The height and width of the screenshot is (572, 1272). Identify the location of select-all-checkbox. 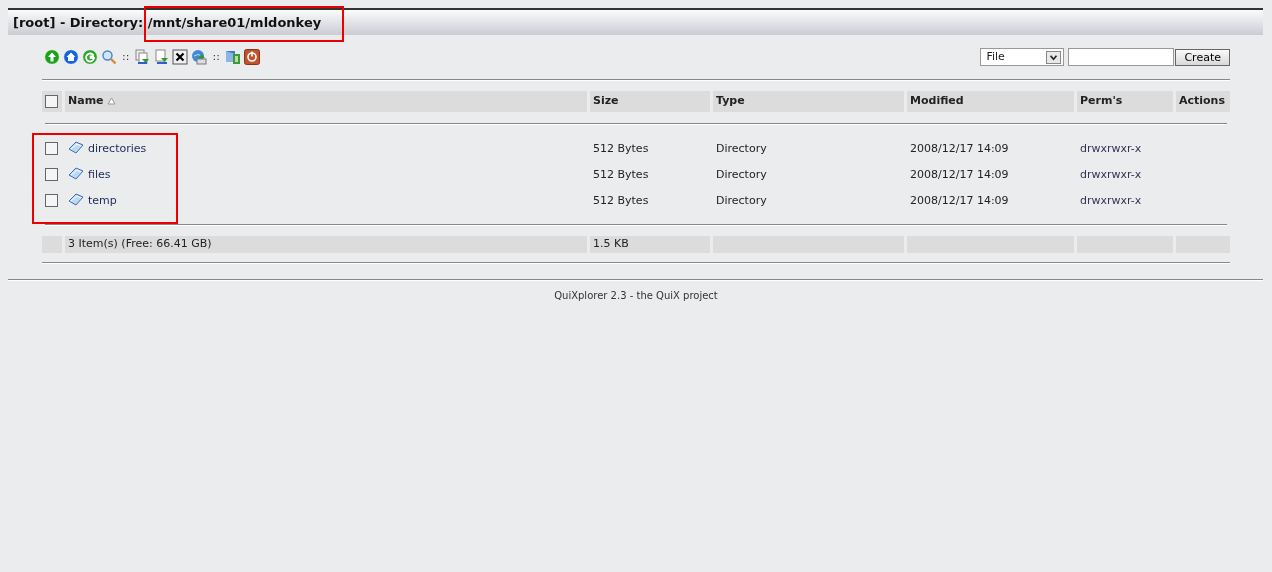
(51, 101).